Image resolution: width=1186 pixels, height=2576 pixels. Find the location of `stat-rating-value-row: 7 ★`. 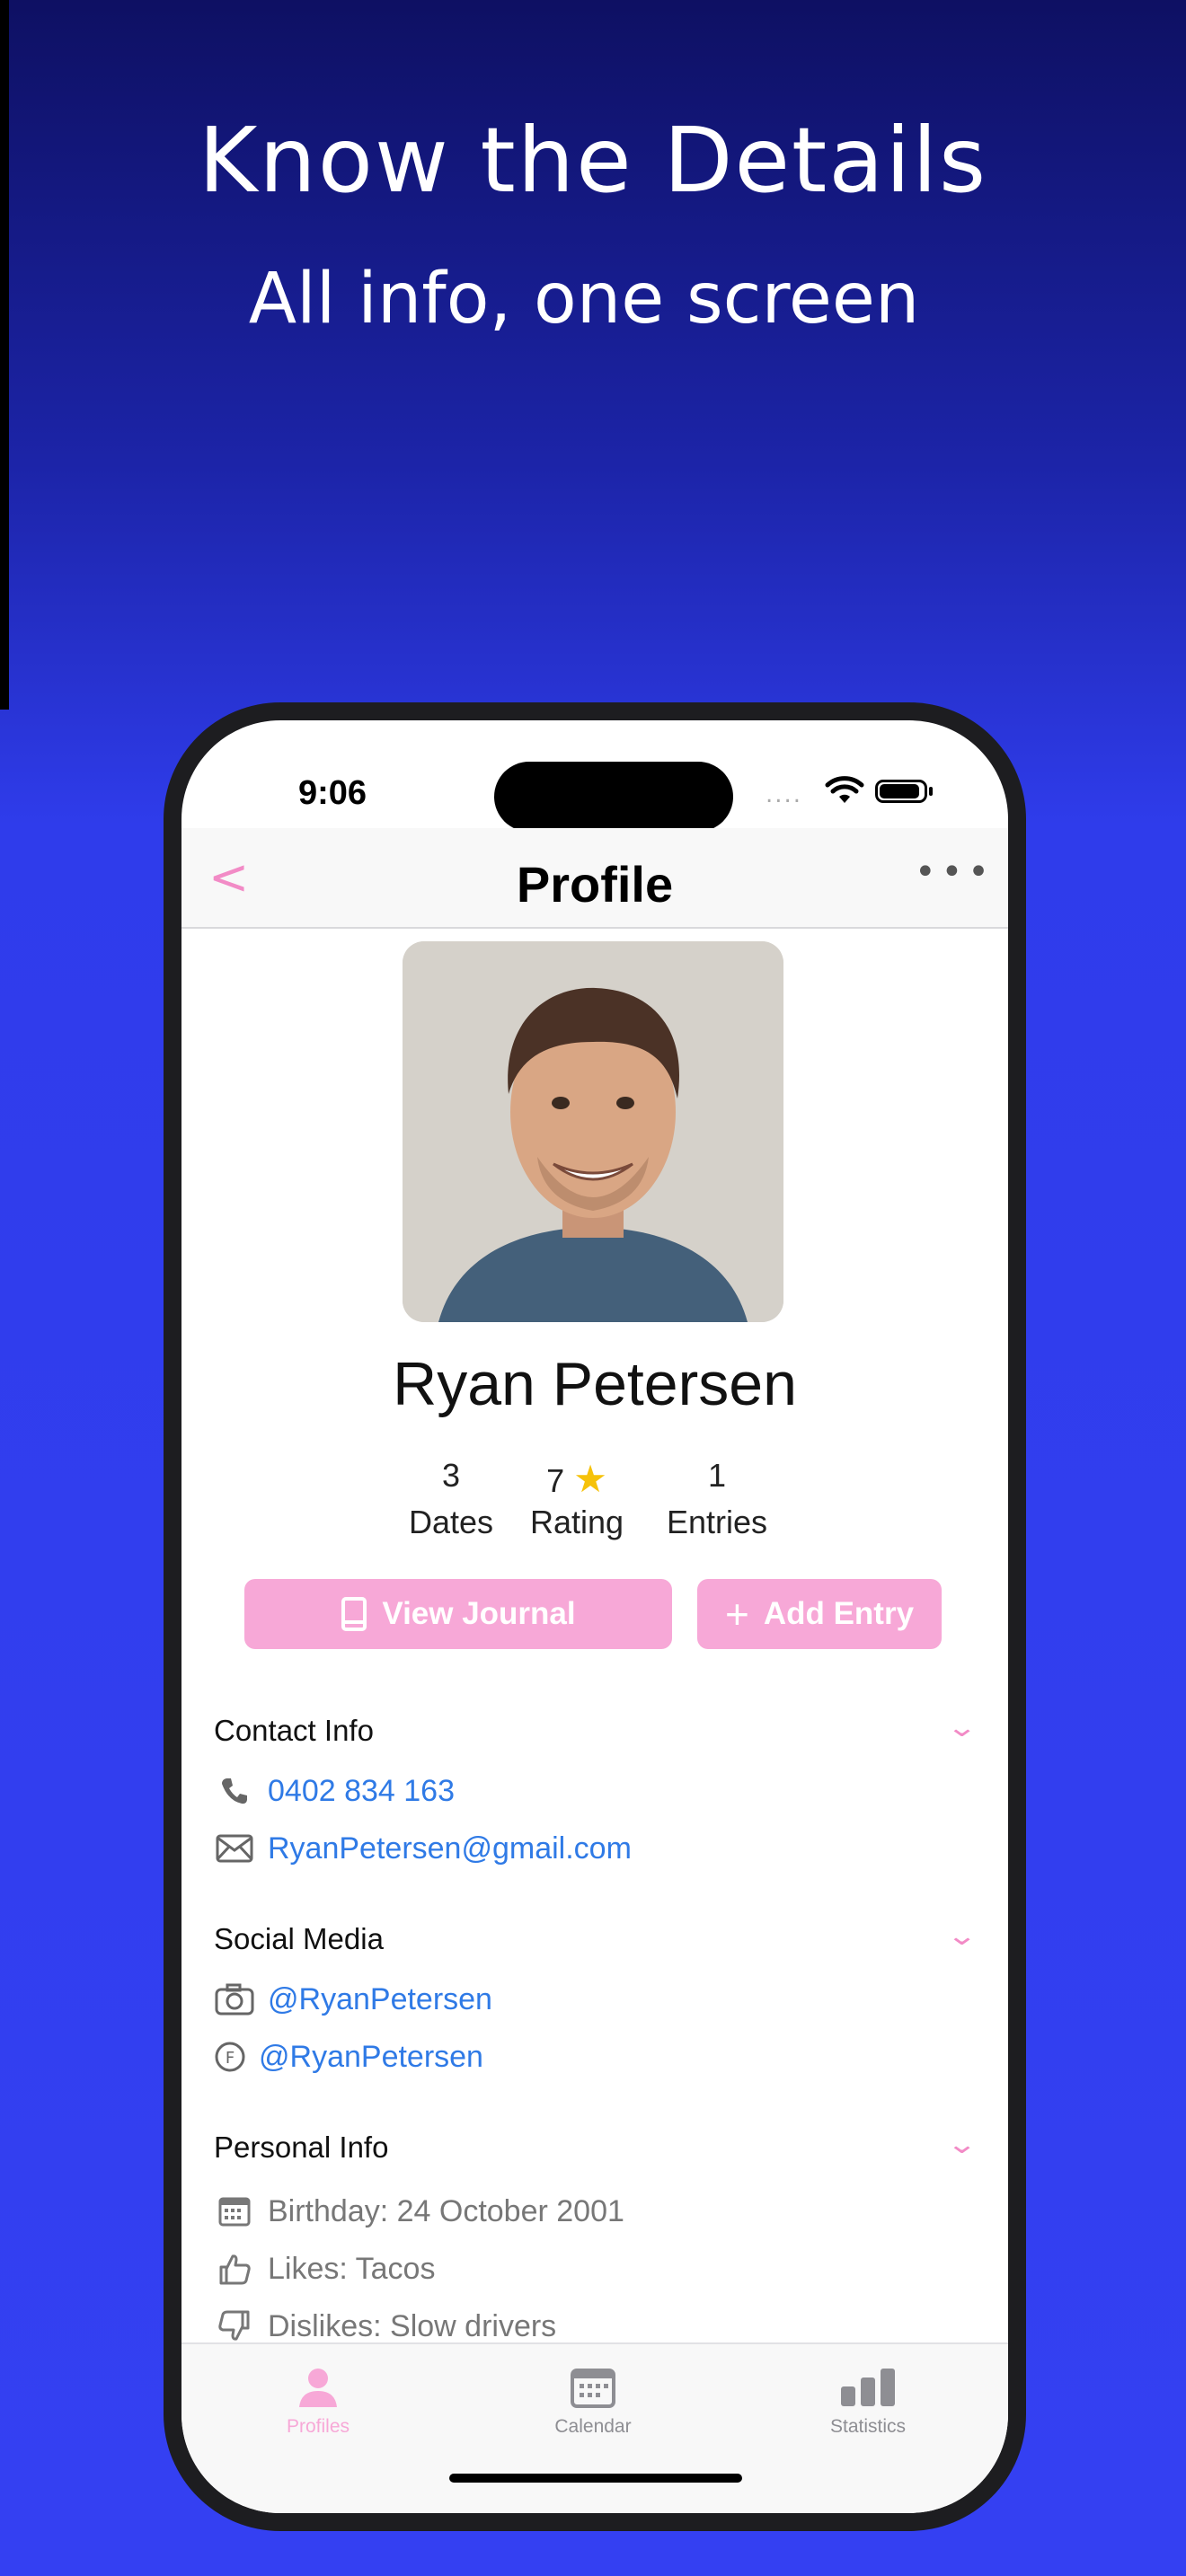

stat-rating-value-row: 7 ★ is located at coordinates (577, 1478).